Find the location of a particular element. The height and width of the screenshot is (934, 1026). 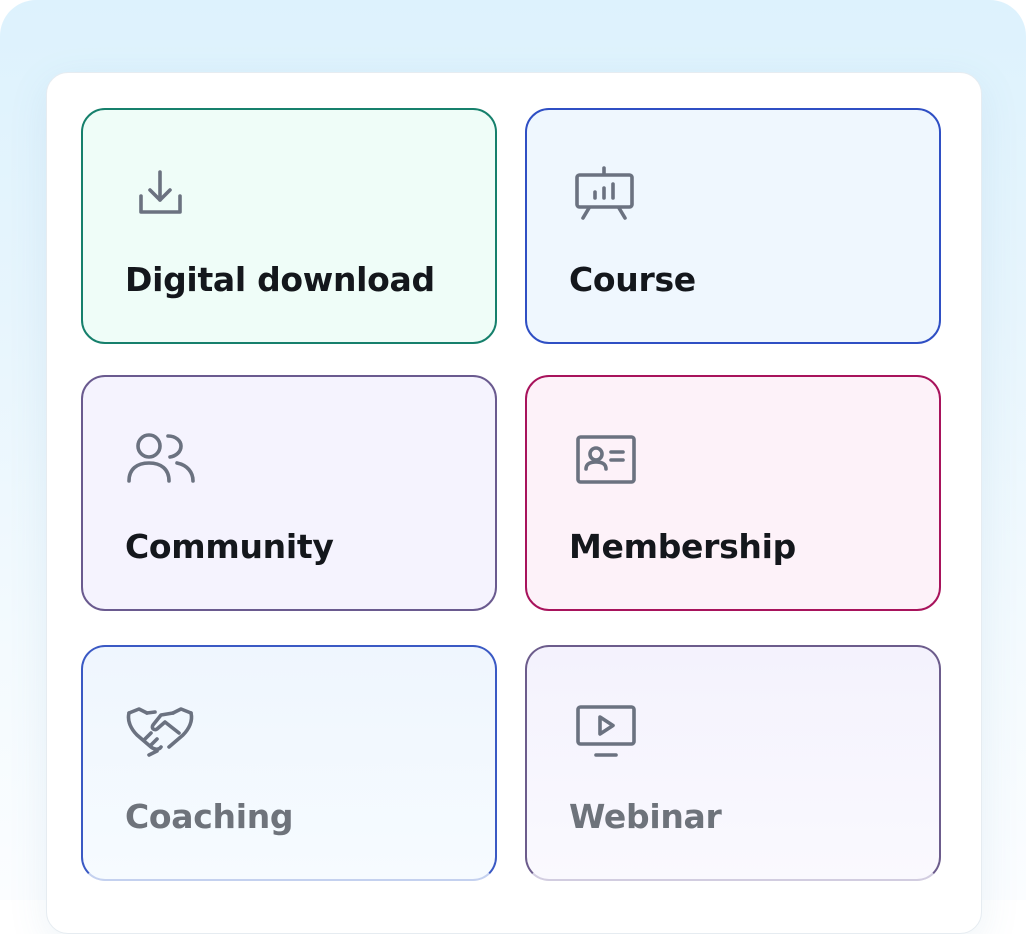

handshake-icon is located at coordinates (160, 730).